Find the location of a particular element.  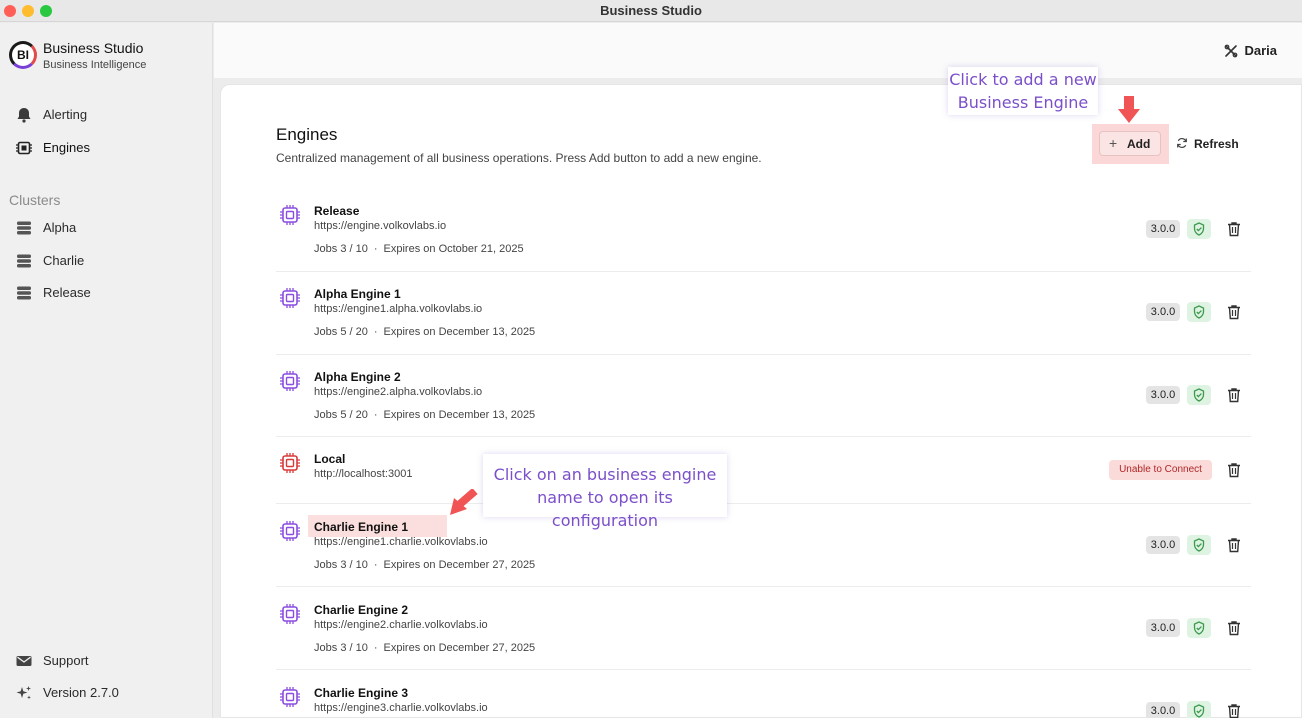

sidebar-item-label: Alpha is located at coordinates (60, 227).